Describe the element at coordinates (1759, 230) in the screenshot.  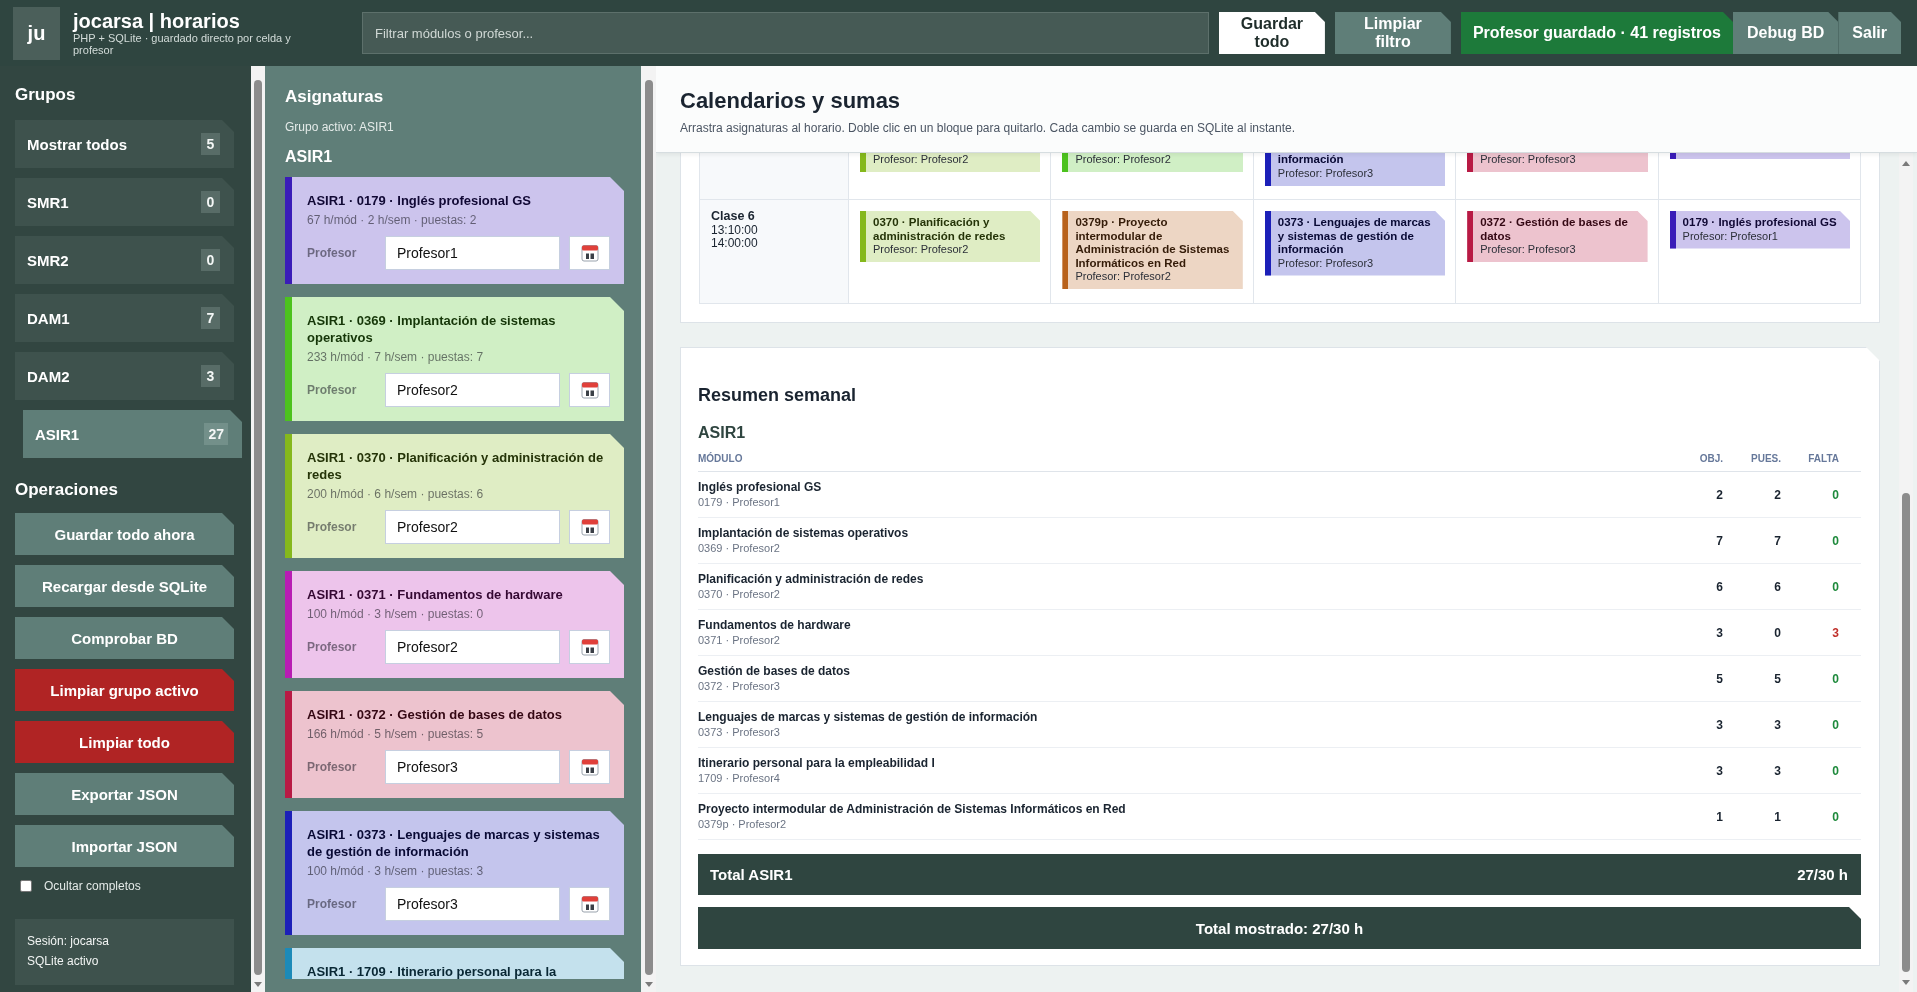
I see `schedule-block: 0179 · Inglés profesional GS Profesor: Profesor1` at that location.